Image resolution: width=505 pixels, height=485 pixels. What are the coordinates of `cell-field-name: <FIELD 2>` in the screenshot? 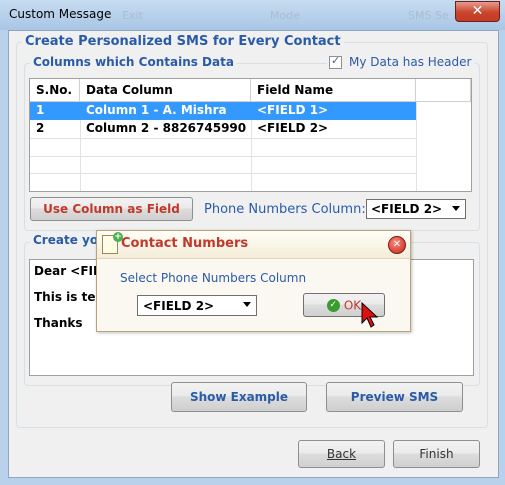 It's located at (293, 128).